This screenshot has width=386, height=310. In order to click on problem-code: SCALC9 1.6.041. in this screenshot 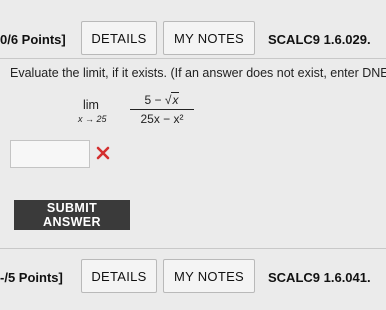, I will do `click(319, 277)`.